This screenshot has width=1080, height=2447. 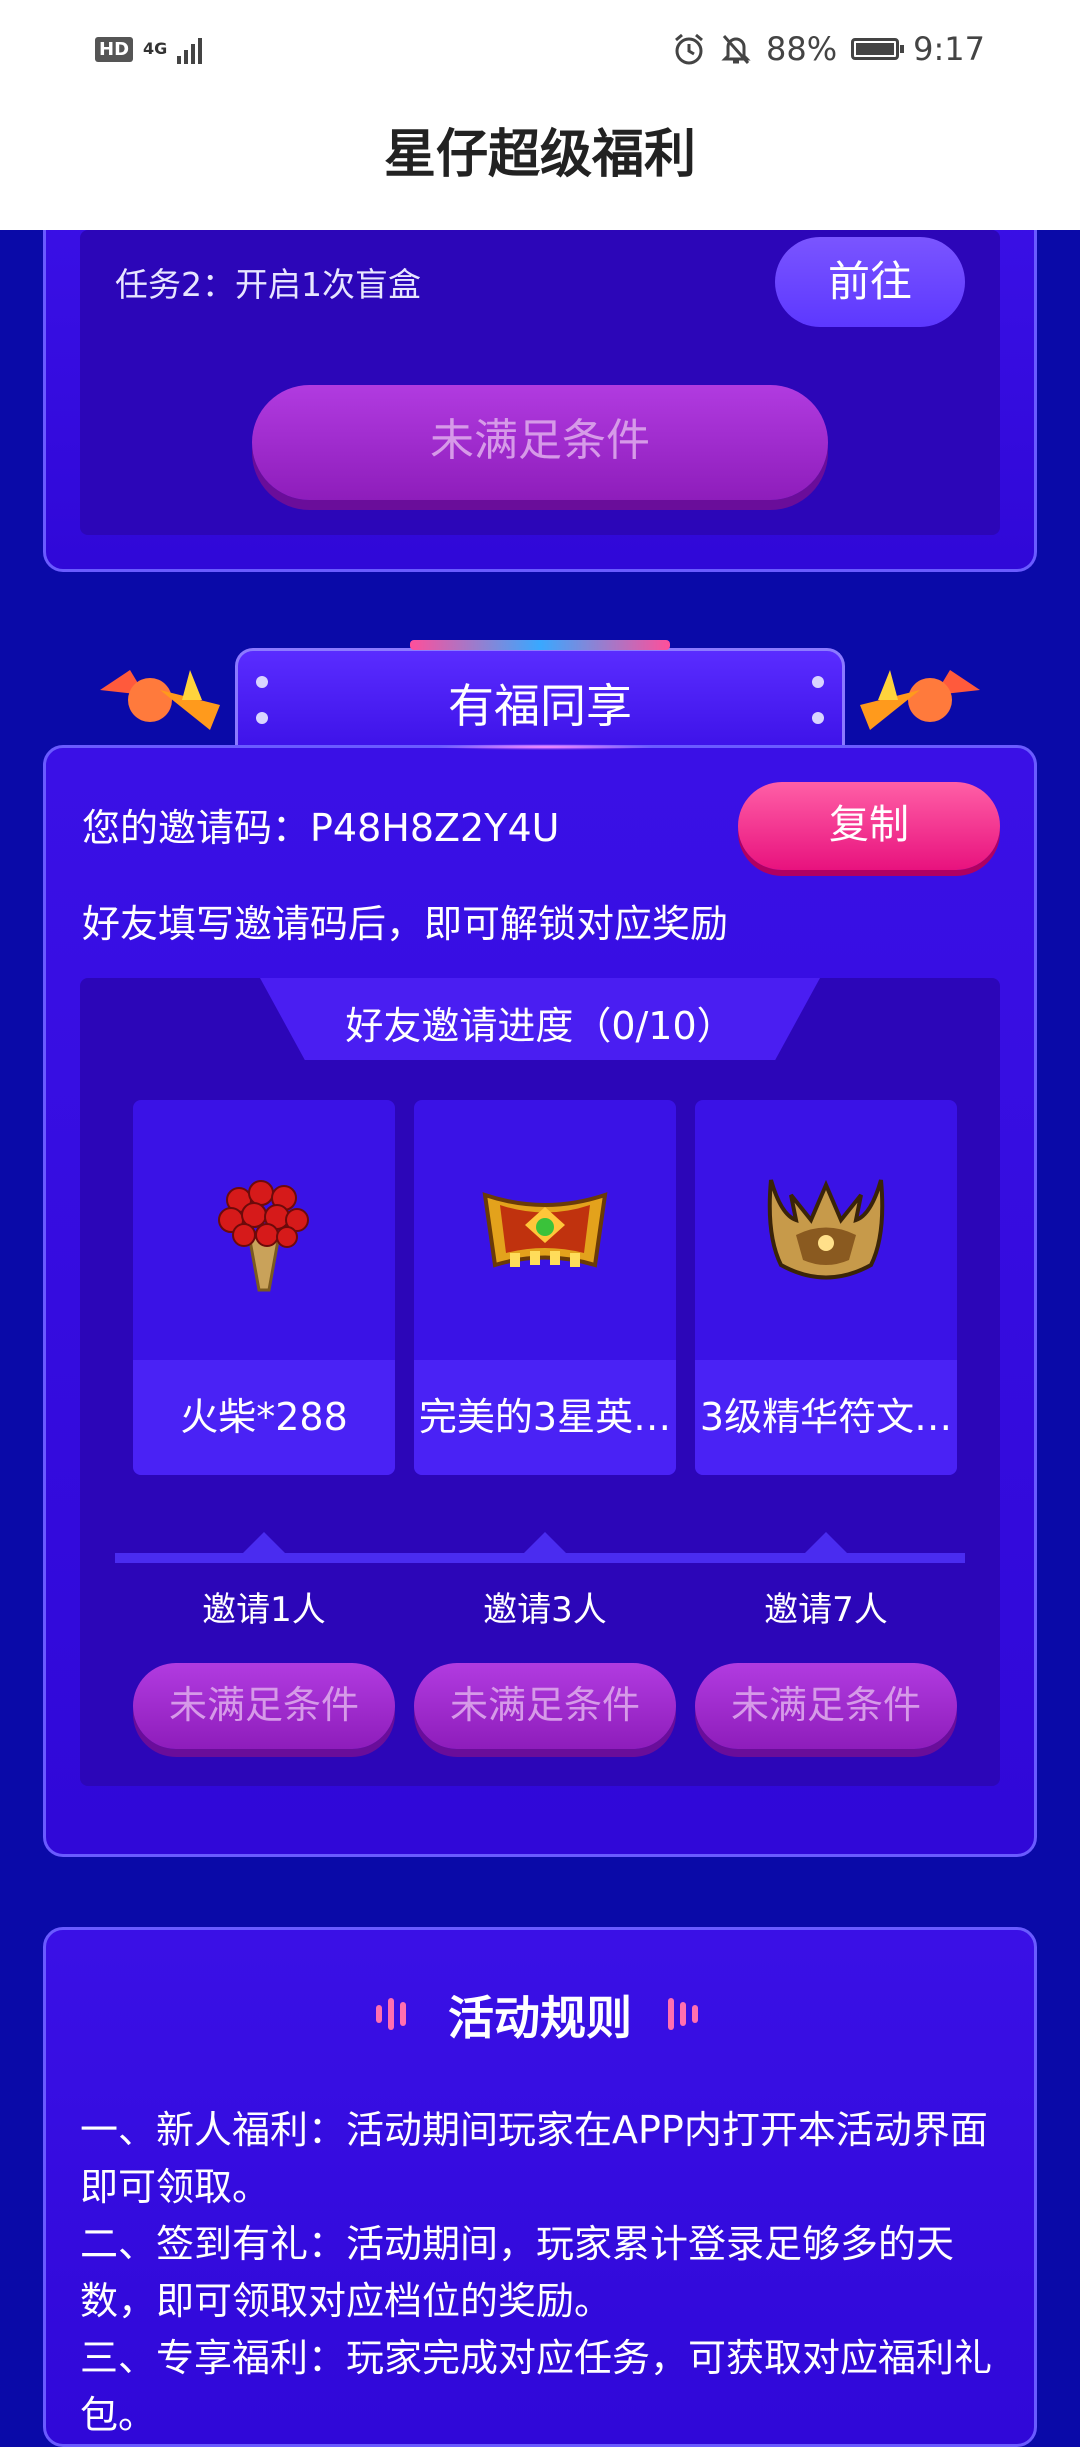 What do you see at coordinates (689, 49) in the screenshot?
I see `alarm-icon` at bounding box center [689, 49].